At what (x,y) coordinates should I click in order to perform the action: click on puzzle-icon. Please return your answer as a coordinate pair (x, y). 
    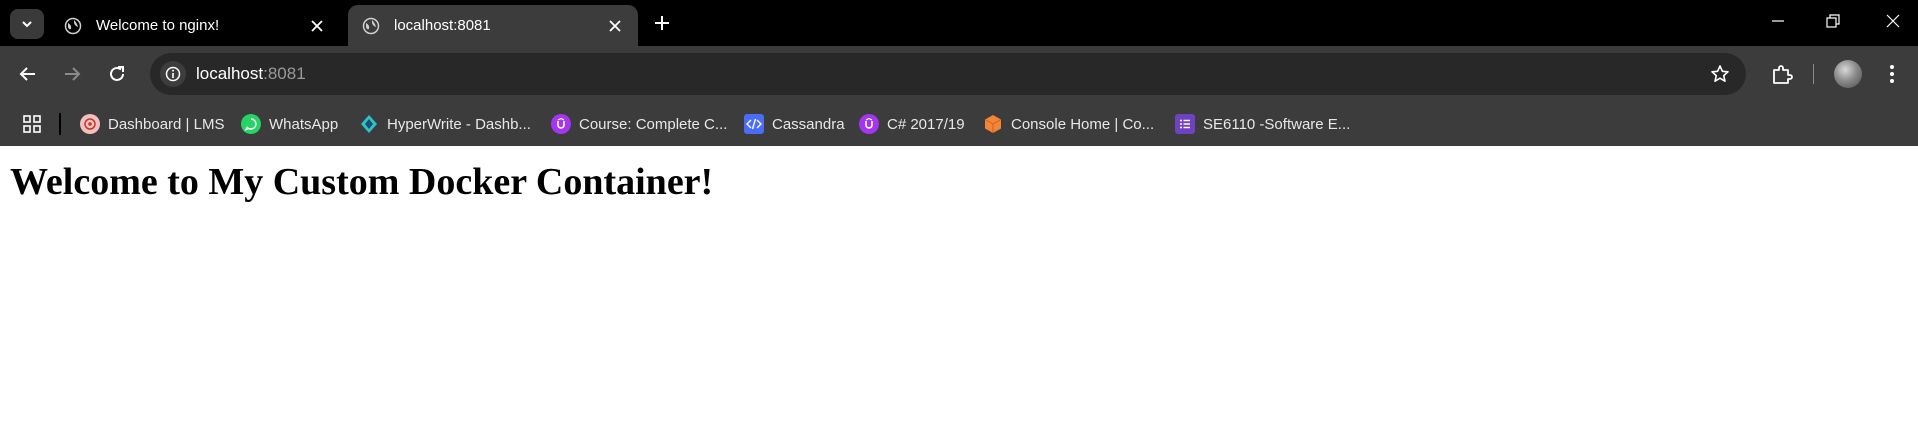
    Looking at the image, I should click on (1783, 74).